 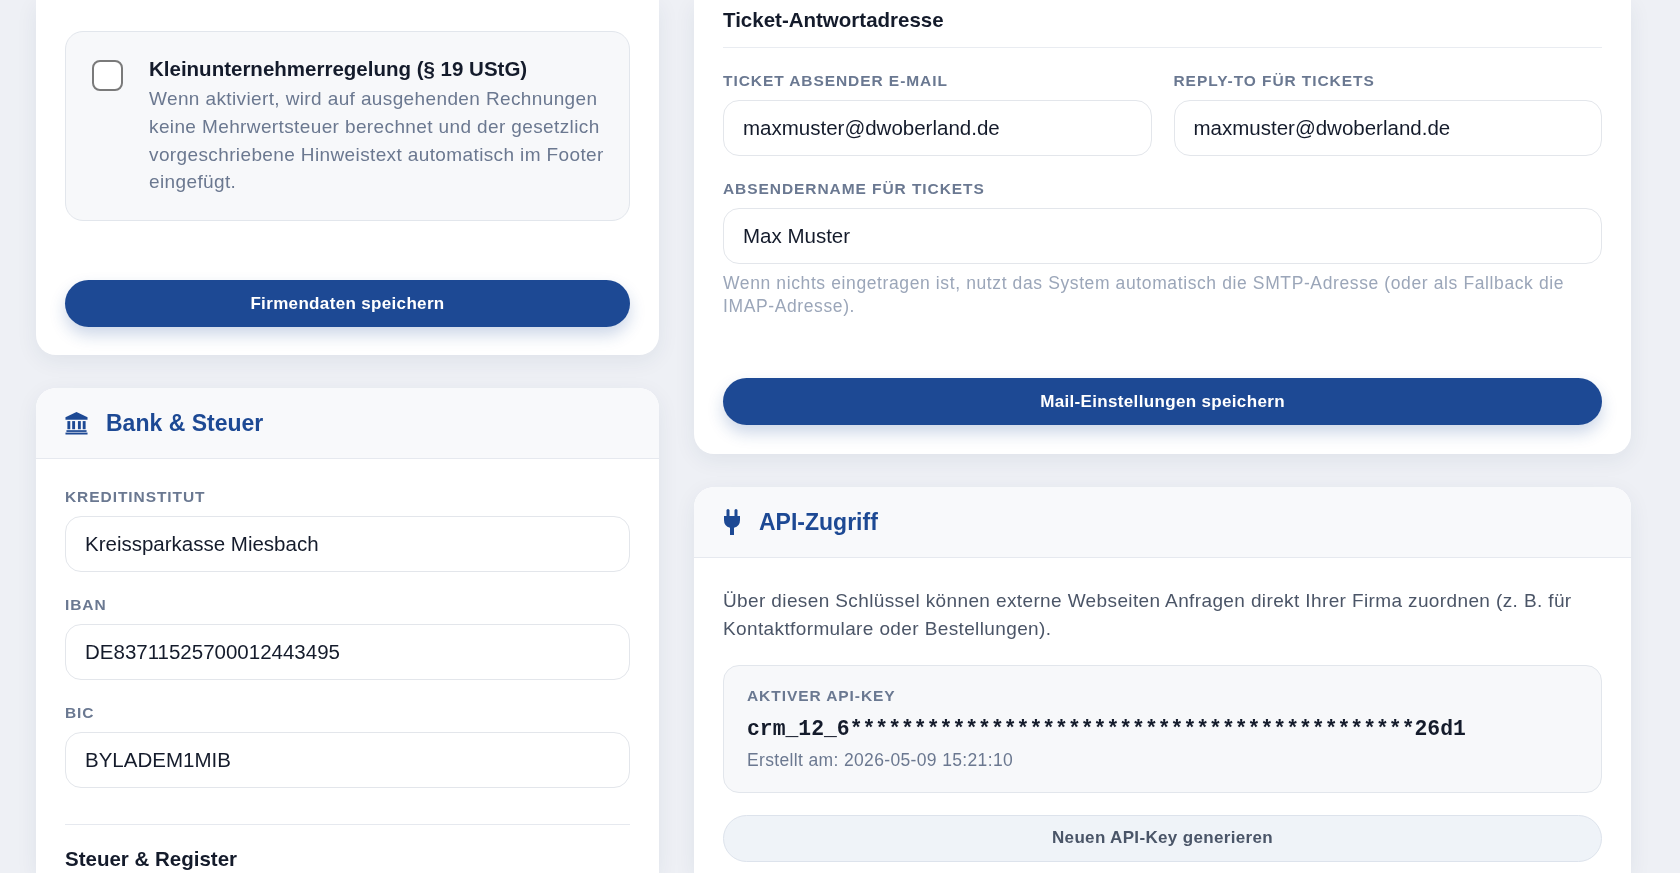 What do you see at coordinates (881, 759) in the screenshot?
I see `created-timestamp: Erstellt am: 2026-05-09 15:21:10` at bounding box center [881, 759].